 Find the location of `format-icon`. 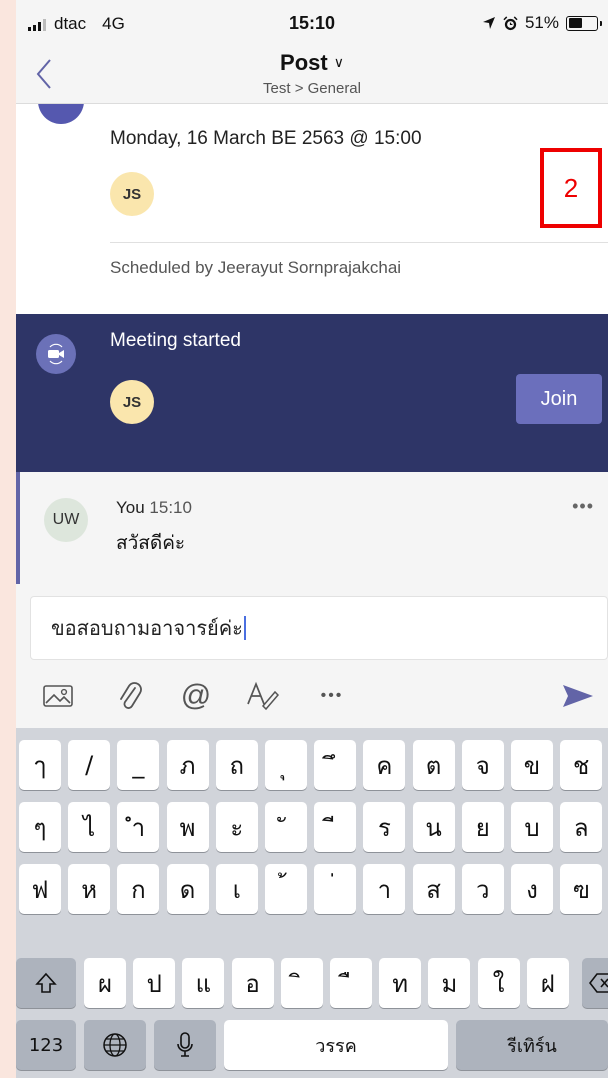

format-icon is located at coordinates (262, 696).